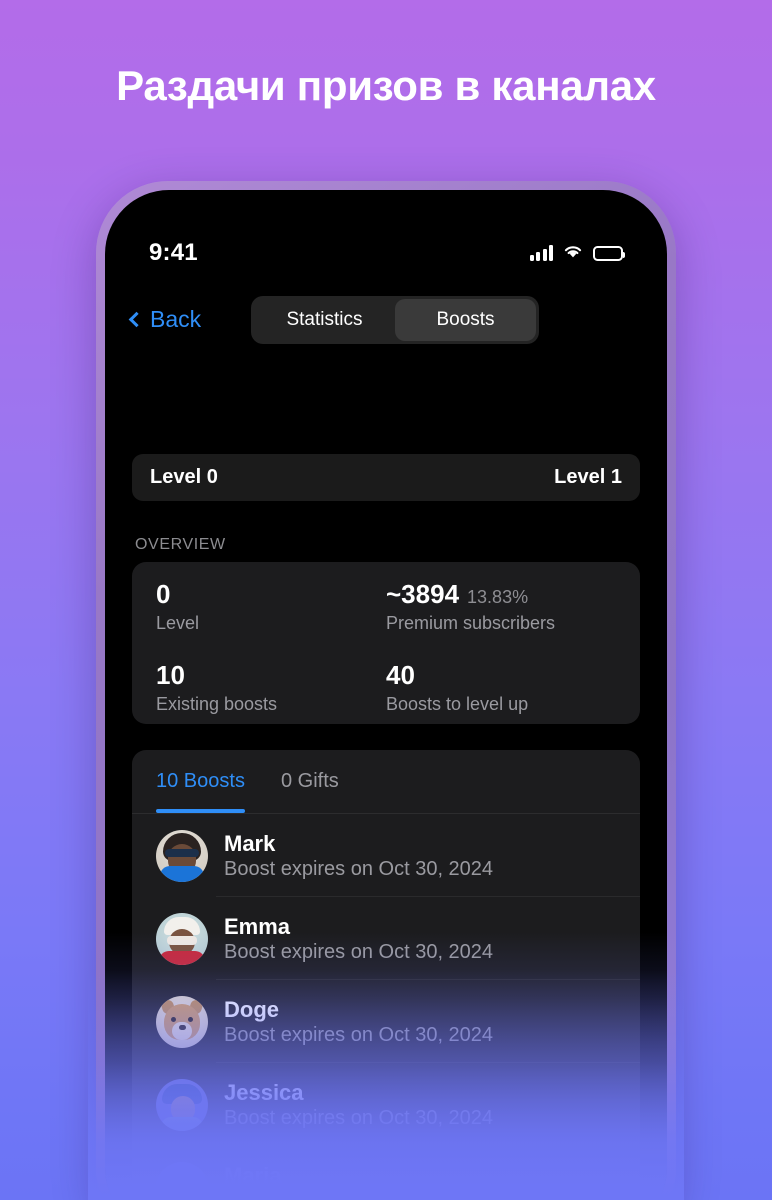 This screenshot has height=1200, width=772. Describe the element at coordinates (136, 319) in the screenshot. I see `chevron-left-icon` at that location.